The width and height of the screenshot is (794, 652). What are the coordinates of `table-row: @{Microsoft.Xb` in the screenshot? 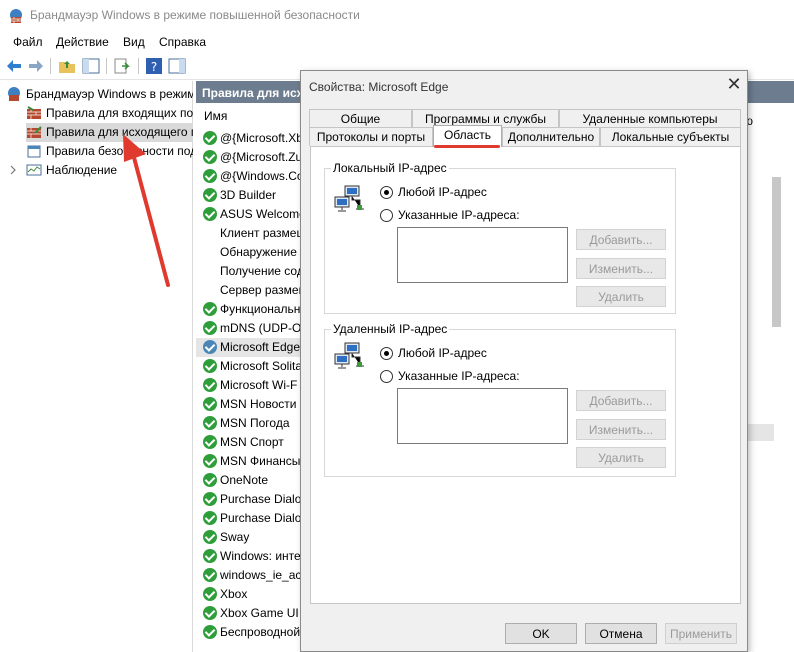 It's located at (250, 138).